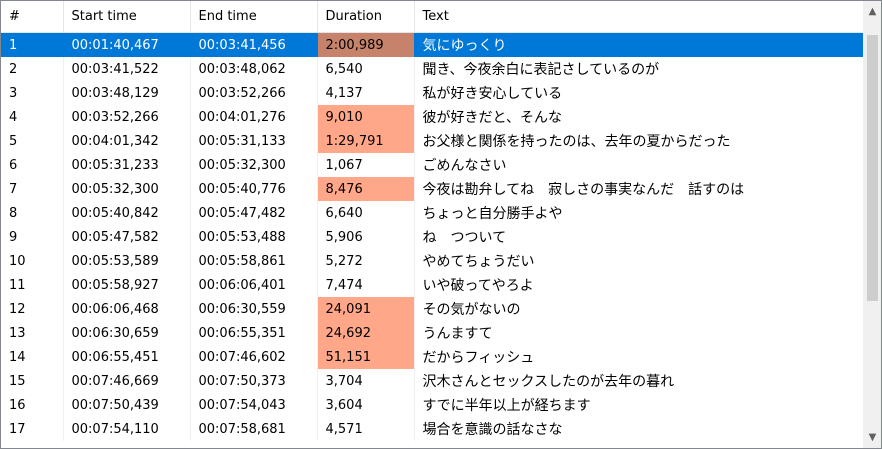  Describe the element at coordinates (32, 117) in the screenshot. I see `row-number: 4` at that location.